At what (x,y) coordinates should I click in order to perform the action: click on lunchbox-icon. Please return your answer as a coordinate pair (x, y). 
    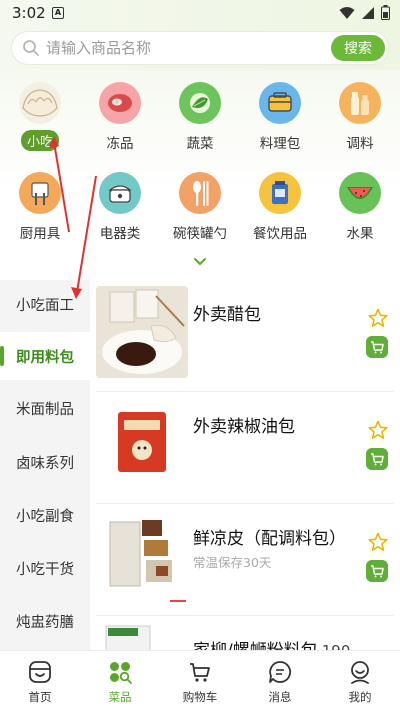
    Looking at the image, I should click on (280, 103).